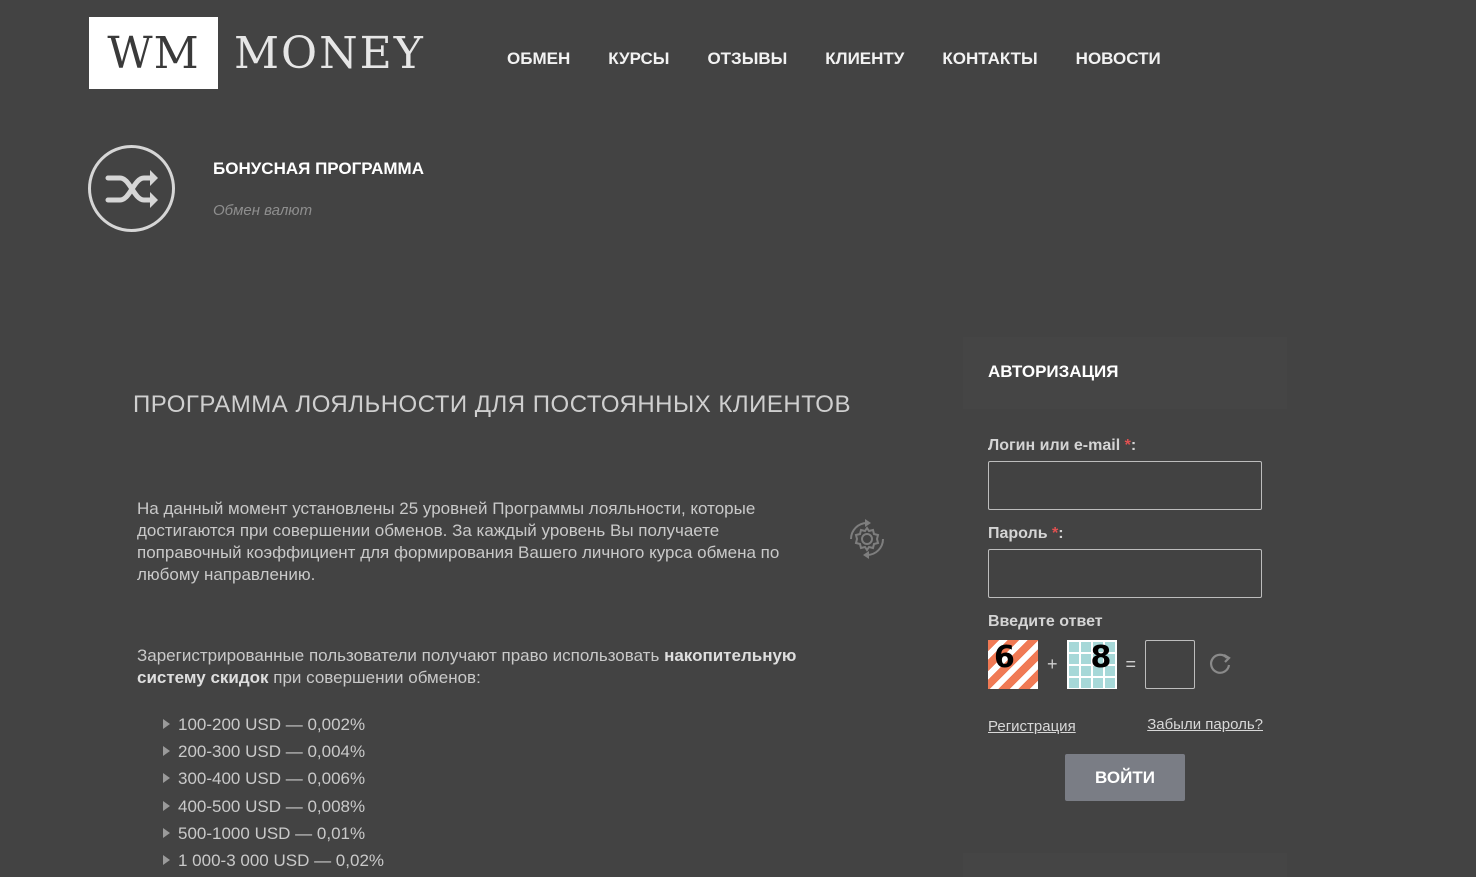 This screenshot has width=1476, height=877. Describe the element at coordinates (538, 59) in the screenshot. I see `nav-item-exchange: ОБМЕН` at that location.